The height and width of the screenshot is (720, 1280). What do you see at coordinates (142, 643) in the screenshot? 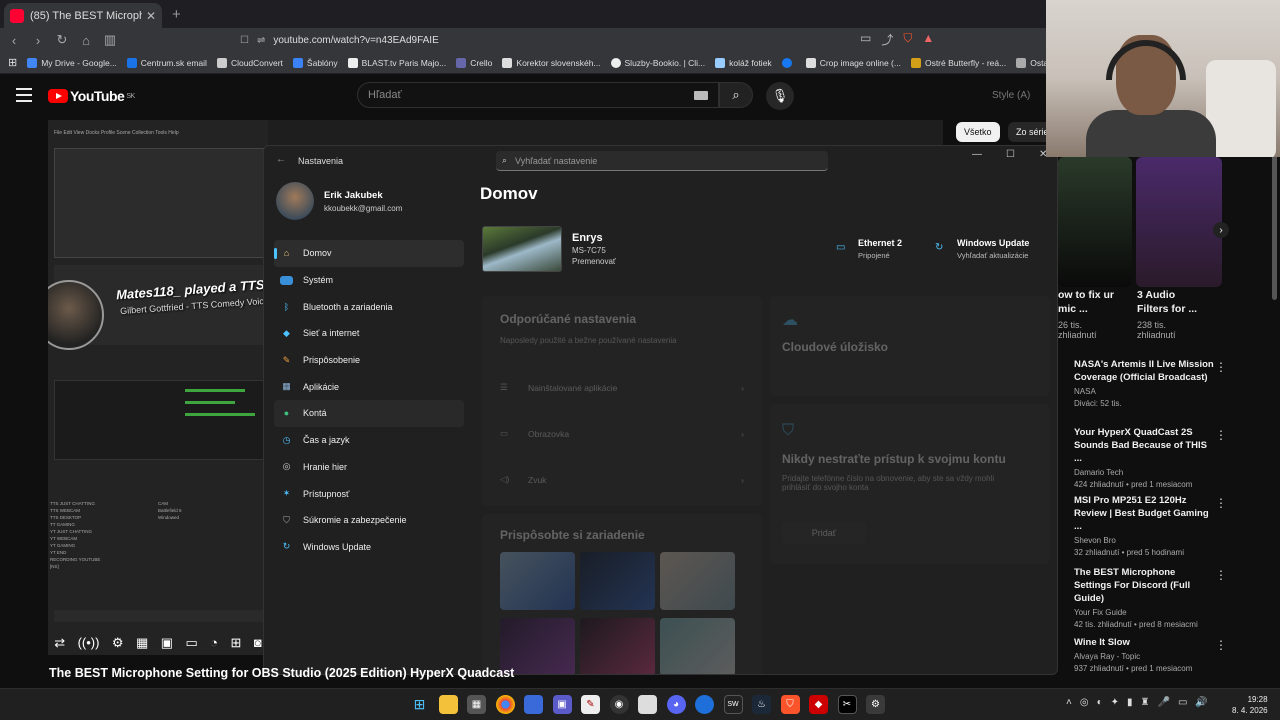
I see `clip-icon: ▦` at bounding box center [142, 643].